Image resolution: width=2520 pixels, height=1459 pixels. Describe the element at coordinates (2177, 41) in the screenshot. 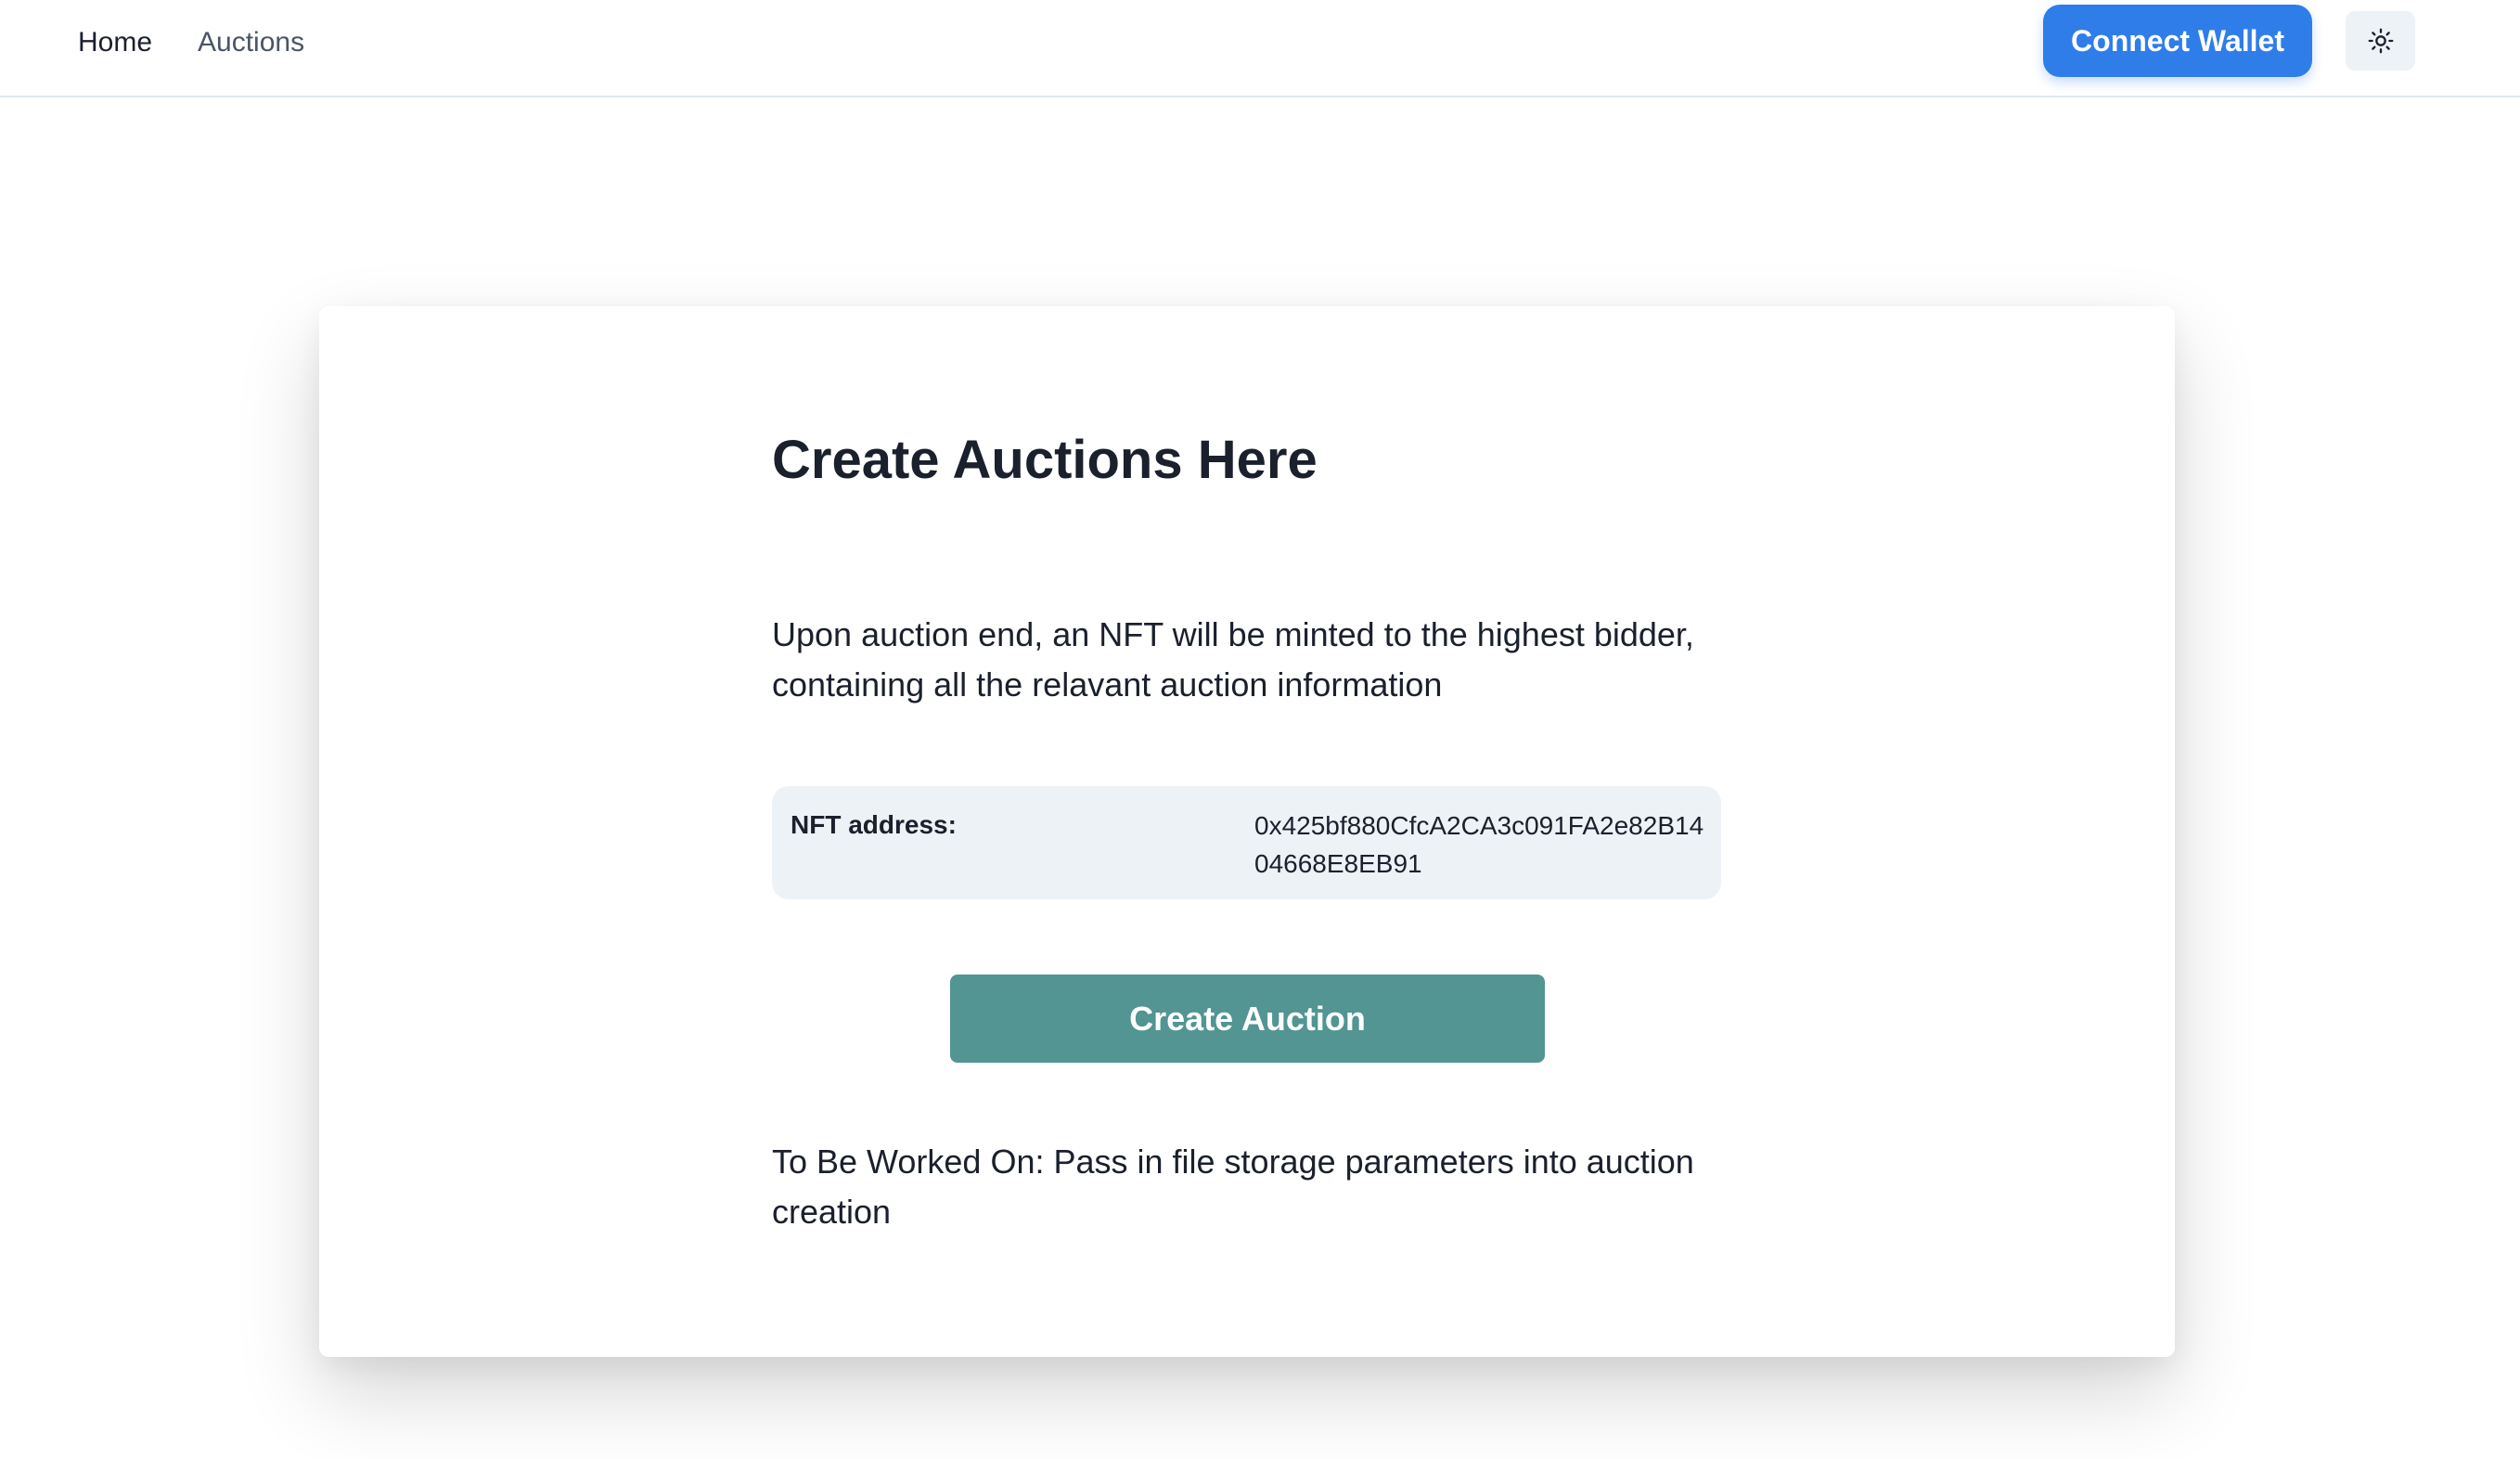

I see `connect-wallet-button: Connect Wallet` at that location.